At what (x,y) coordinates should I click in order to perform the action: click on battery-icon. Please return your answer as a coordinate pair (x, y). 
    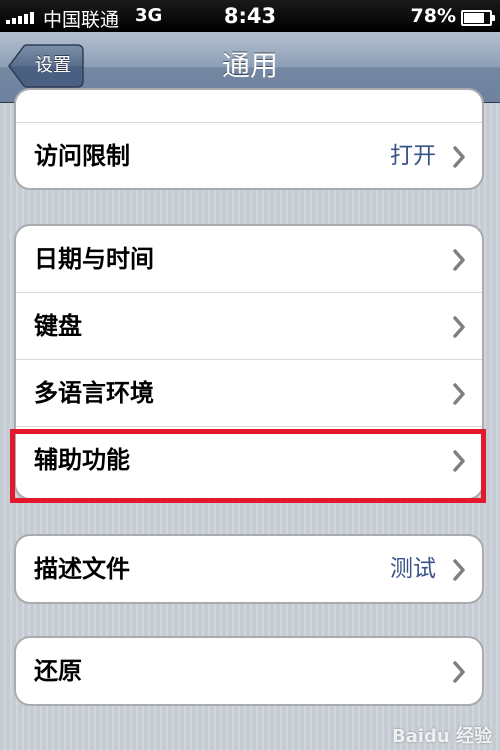
    Looking at the image, I should click on (478, 18).